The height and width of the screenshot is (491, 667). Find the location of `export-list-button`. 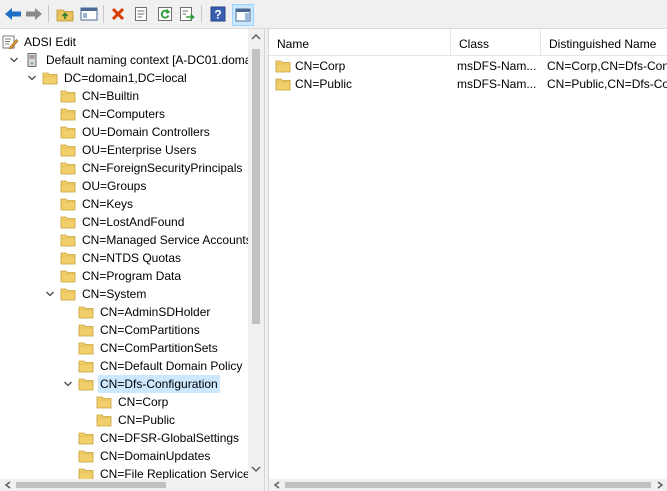

export-list-button is located at coordinates (187, 14).